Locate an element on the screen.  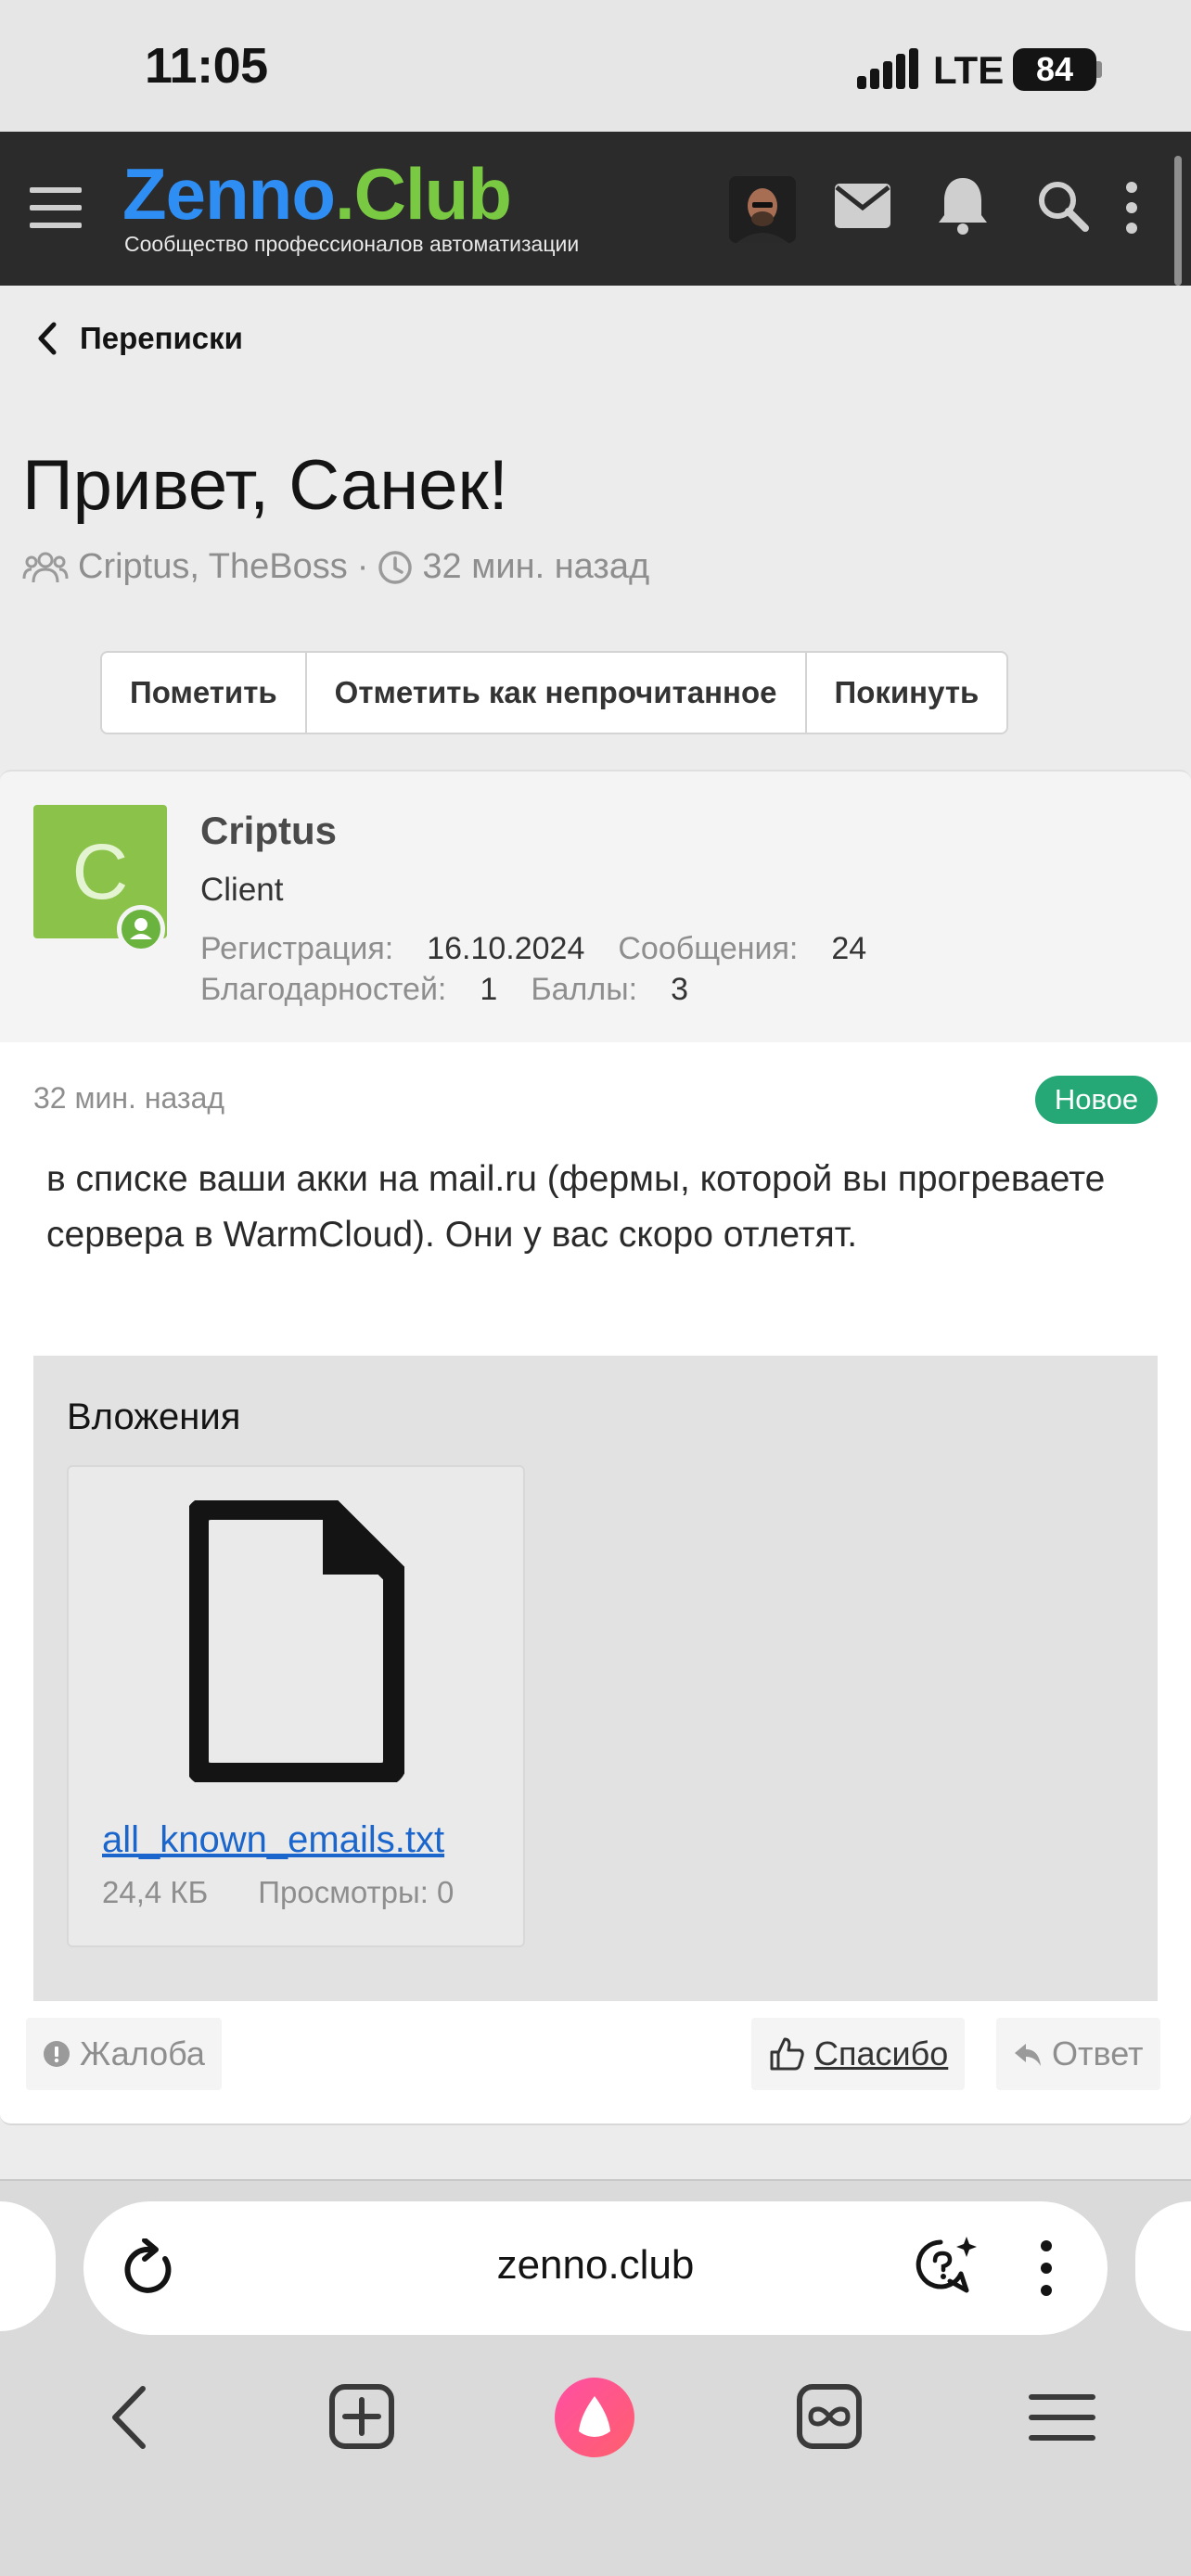
thanks-value: 1 is located at coordinates (489, 990).